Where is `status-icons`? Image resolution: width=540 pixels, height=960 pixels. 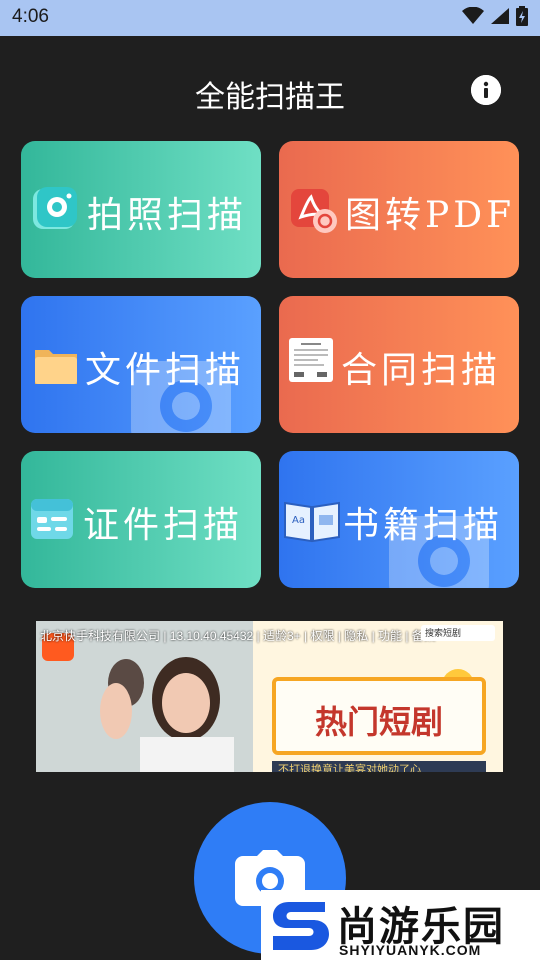 status-icons is located at coordinates (495, 16).